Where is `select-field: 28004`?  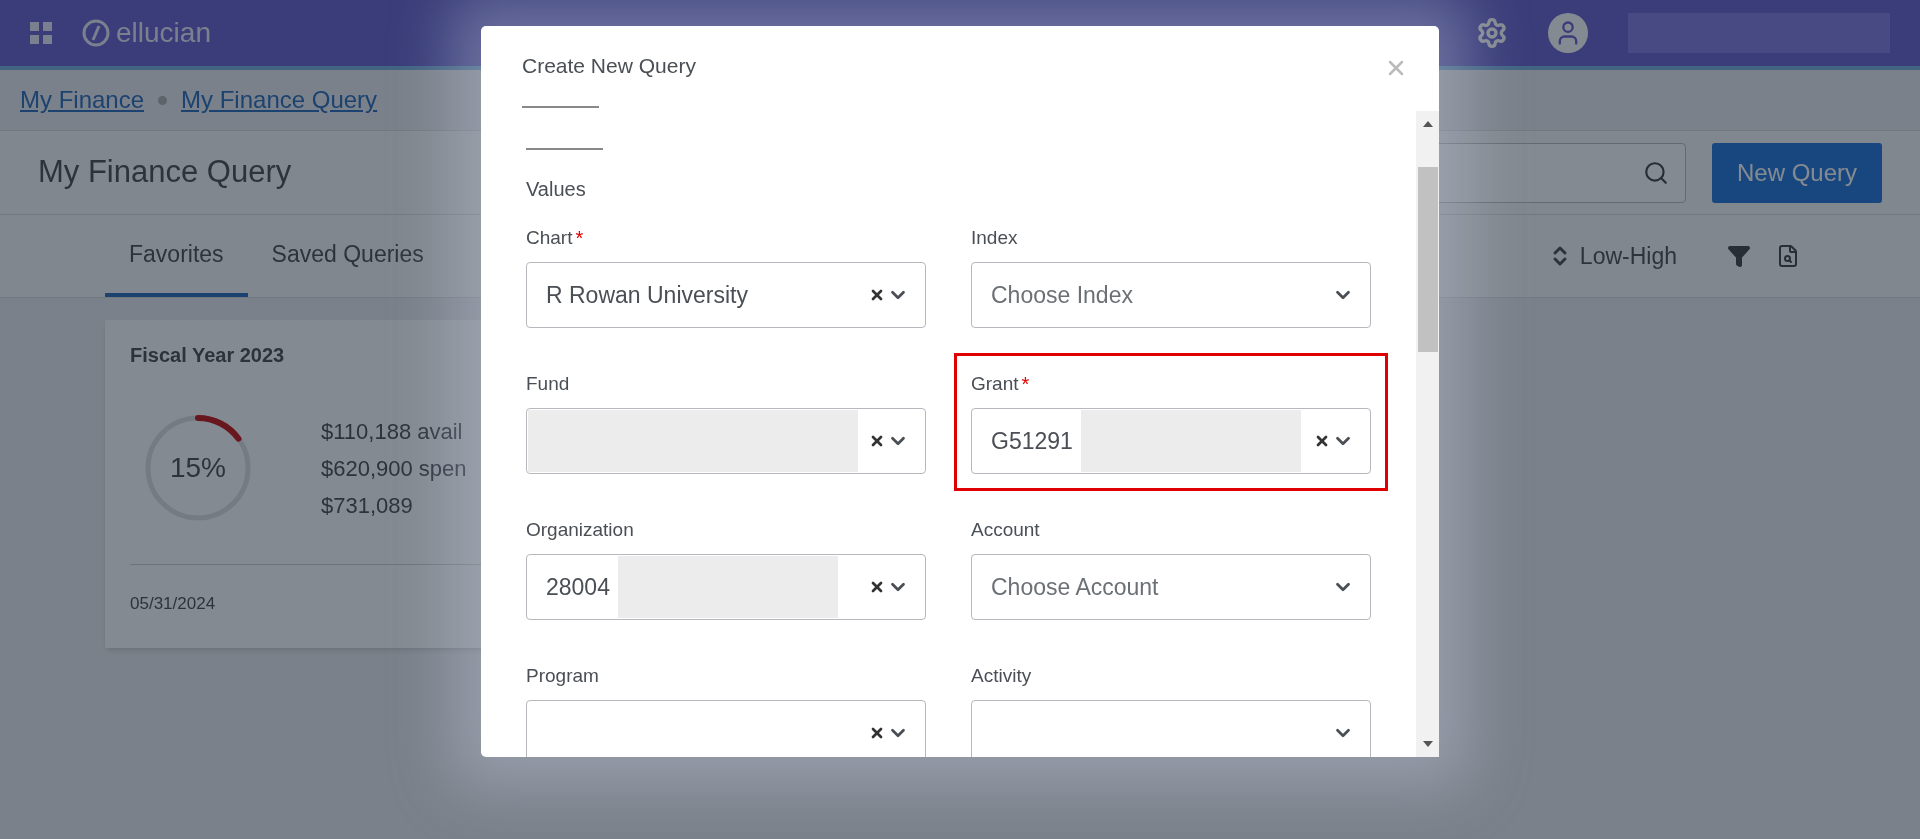 select-field: 28004 is located at coordinates (726, 587).